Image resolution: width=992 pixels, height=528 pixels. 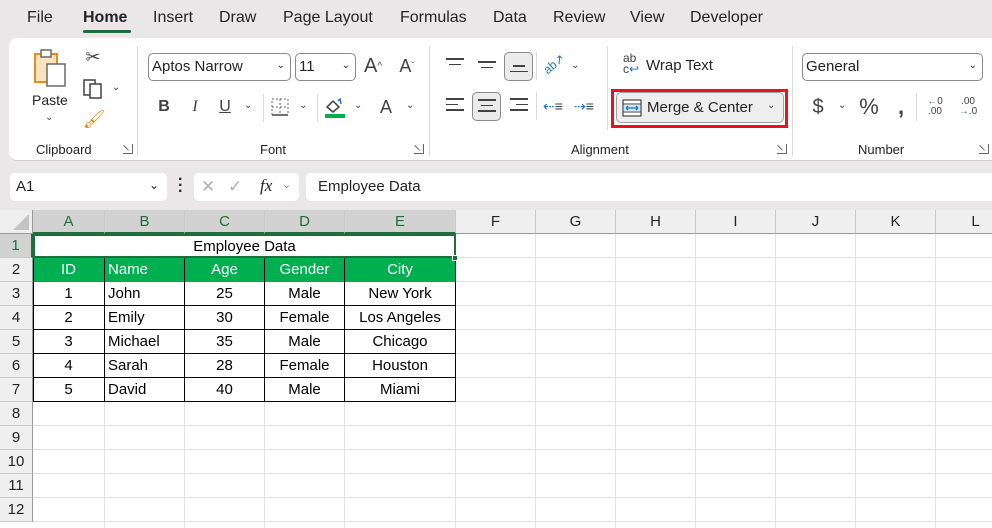 I want to click on table-cell: 4, so click(x=69, y=366).